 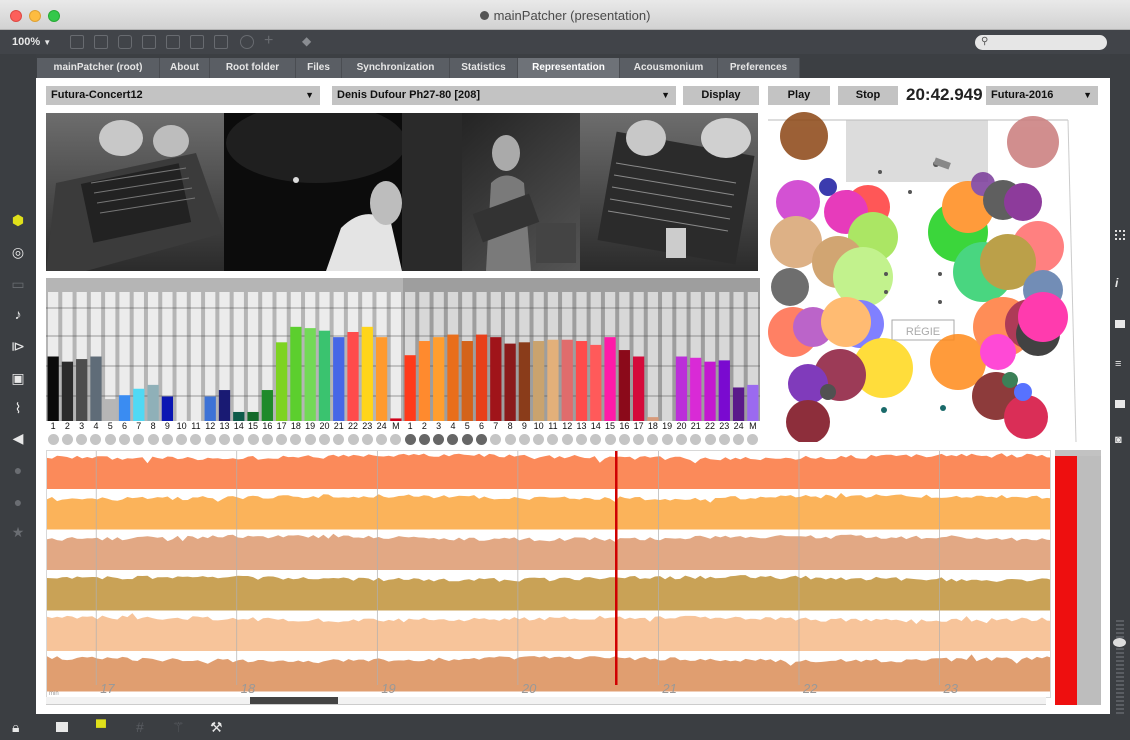 What do you see at coordinates (183, 95) in the screenshot?
I see `concert-select: Futura-Concert12 ▼` at bounding box center [183, 95].